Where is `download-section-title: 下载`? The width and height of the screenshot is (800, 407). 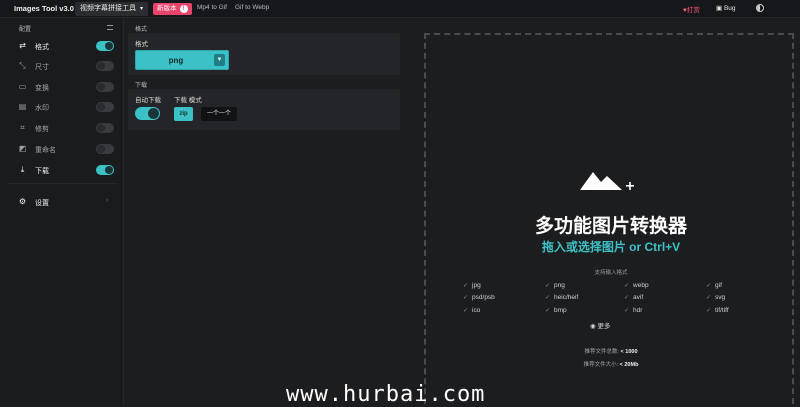
download-section-title: 下载 is located at coordinates (141, 86).